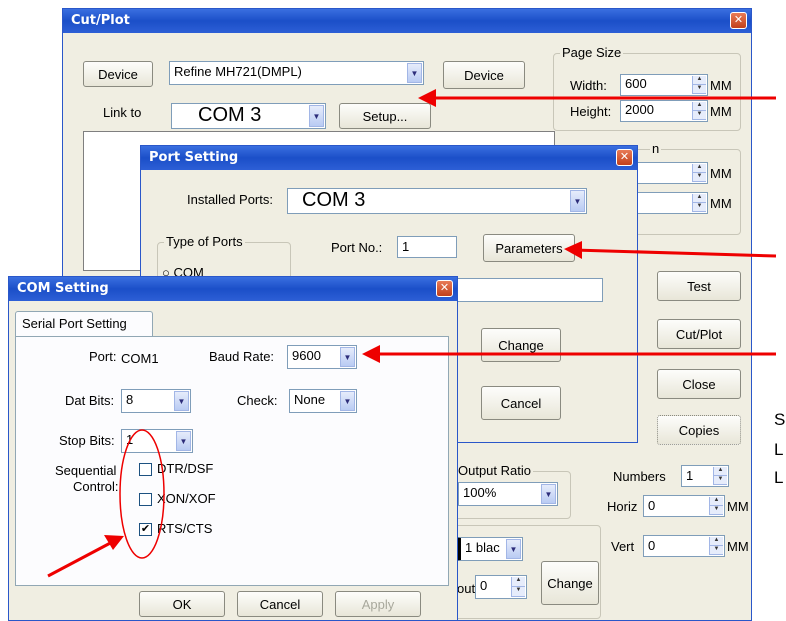 Image resolution: width=786 pixels, height=621 pixels. I want to click on com-setting-title: COM Setting, so click(63, 288).